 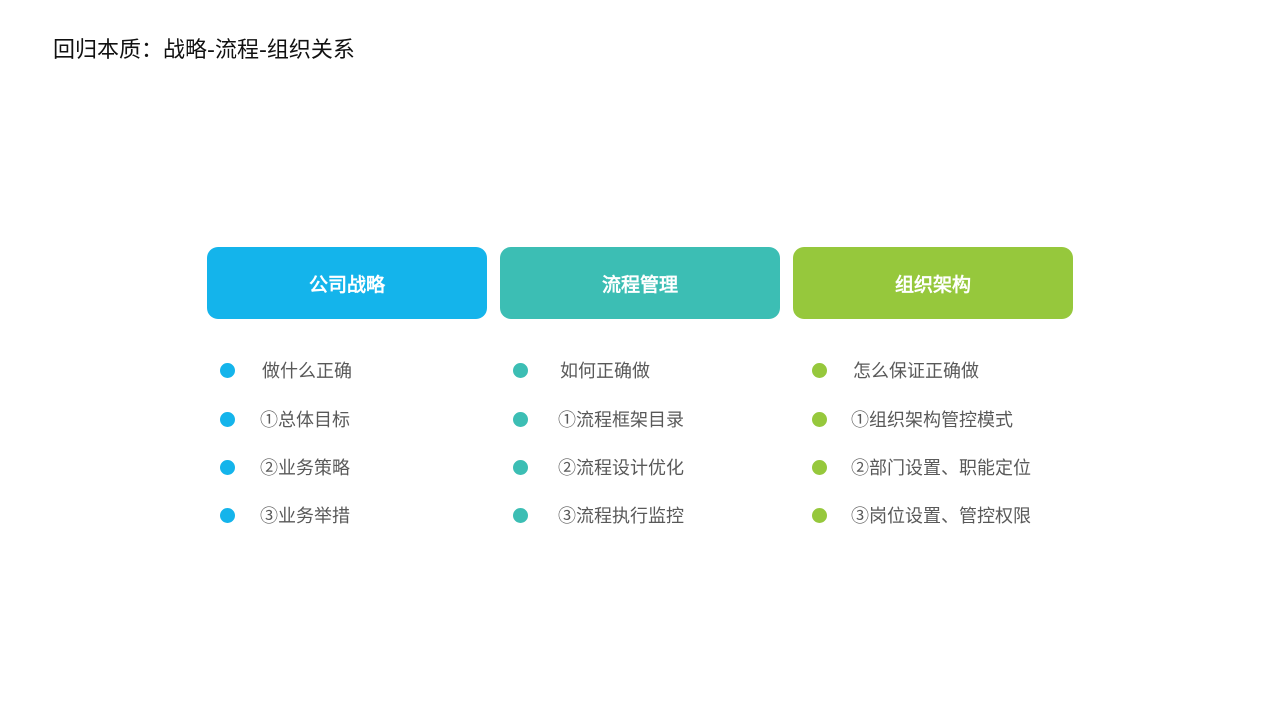 I want to click on list-item: 怎么保证正确做, so click(x=886, y=370).